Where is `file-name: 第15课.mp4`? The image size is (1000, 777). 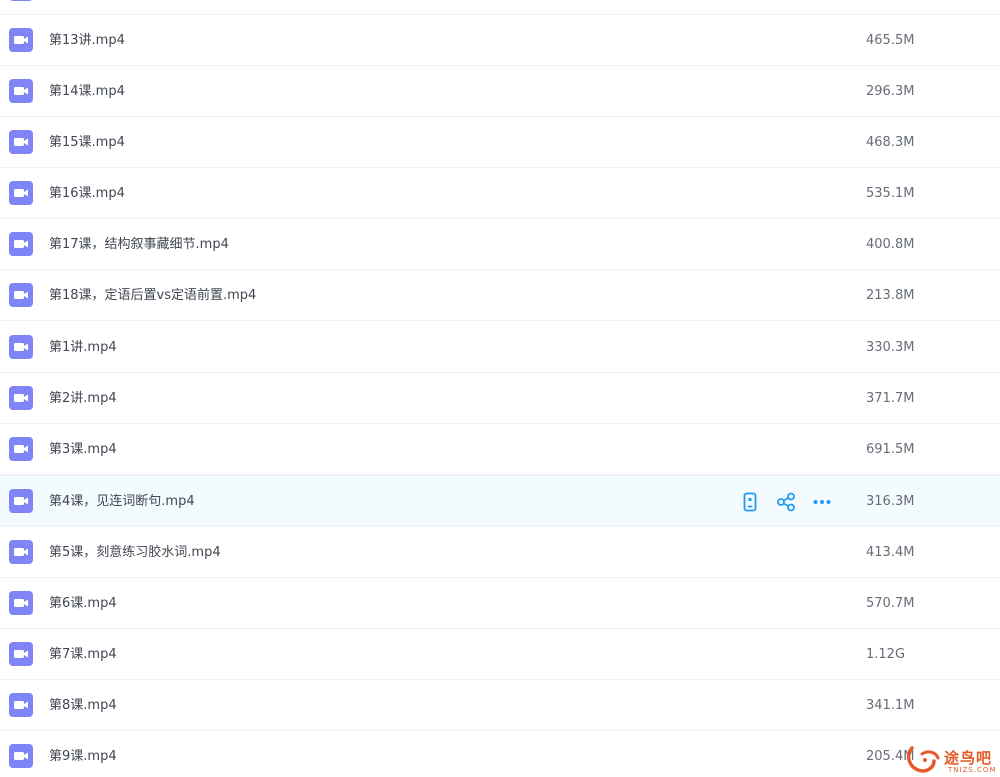 file-name: 第15课.mp4 is located at coordinates (87, 142).